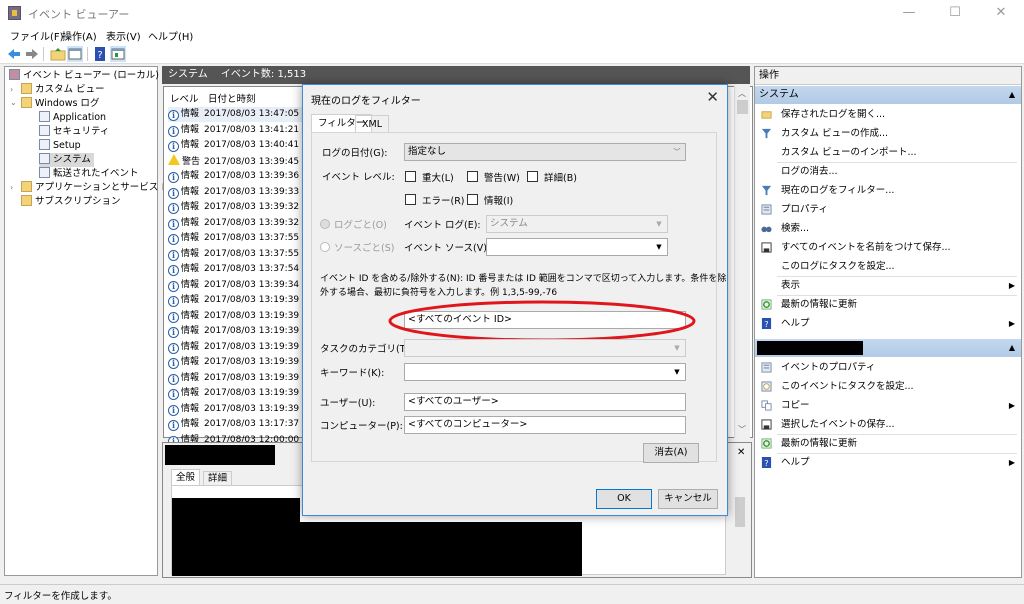 The image size is (1024, 604). What do you see at coordinates (545, 372) in the screenshot?
I see `keyword-select: ▼` at bounding box center [545, 372].